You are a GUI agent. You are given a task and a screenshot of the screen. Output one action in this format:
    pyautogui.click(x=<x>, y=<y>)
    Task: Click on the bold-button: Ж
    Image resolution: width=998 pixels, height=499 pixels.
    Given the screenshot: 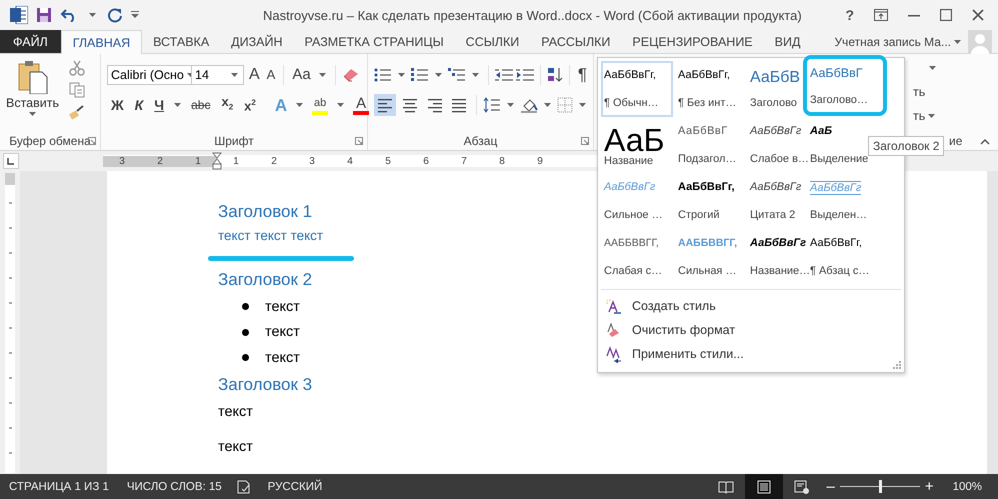 What is the action you would take?
    pyautogui.click(x=117, y=105)
    